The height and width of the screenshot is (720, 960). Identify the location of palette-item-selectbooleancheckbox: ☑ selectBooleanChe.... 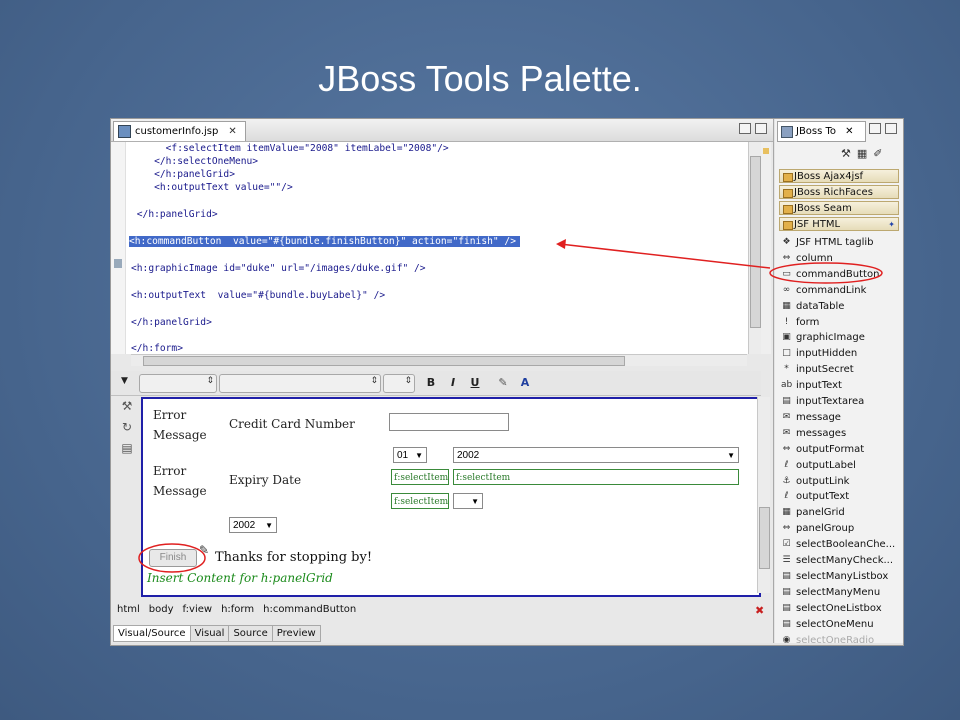
(838, 544).